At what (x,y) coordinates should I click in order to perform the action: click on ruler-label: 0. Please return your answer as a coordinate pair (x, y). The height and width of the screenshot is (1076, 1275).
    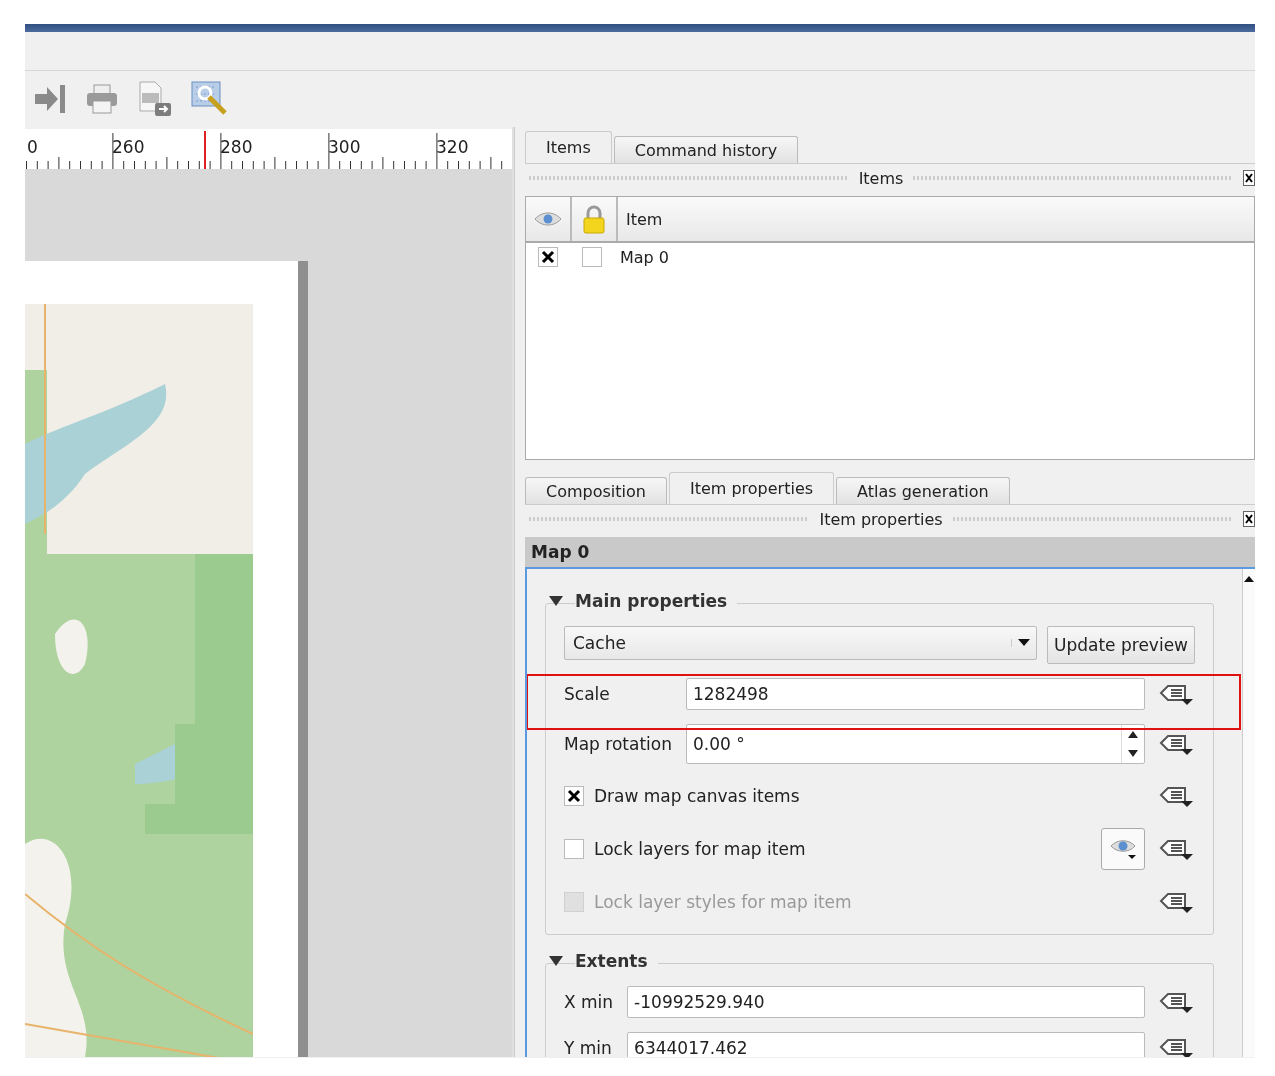
    Looking at the image, I should click on (32, 147).